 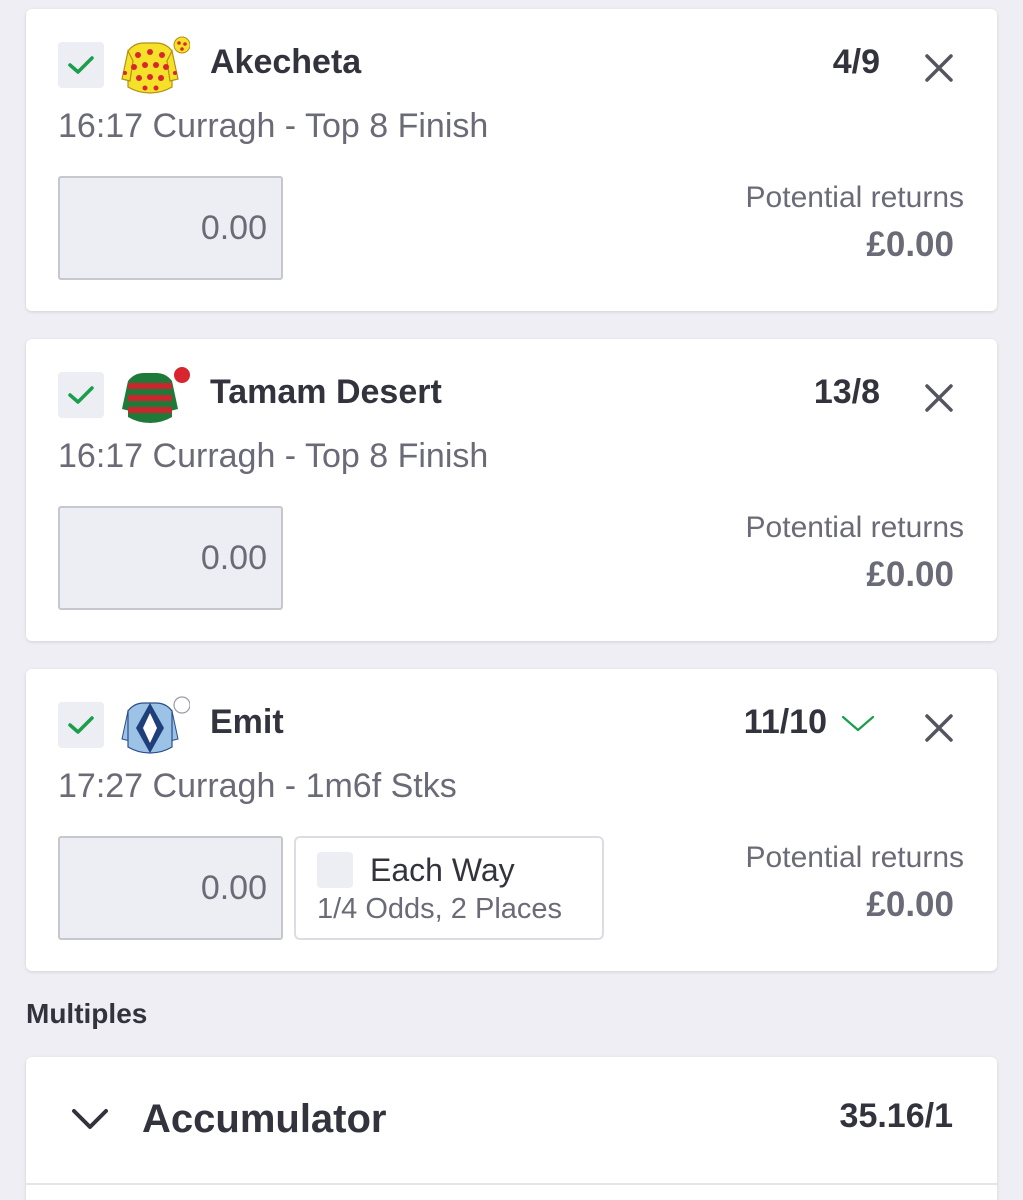 I want to click on each-way-toggle: Each Way 1/4 Odds, 2 Places, so click(x=449, y=888).